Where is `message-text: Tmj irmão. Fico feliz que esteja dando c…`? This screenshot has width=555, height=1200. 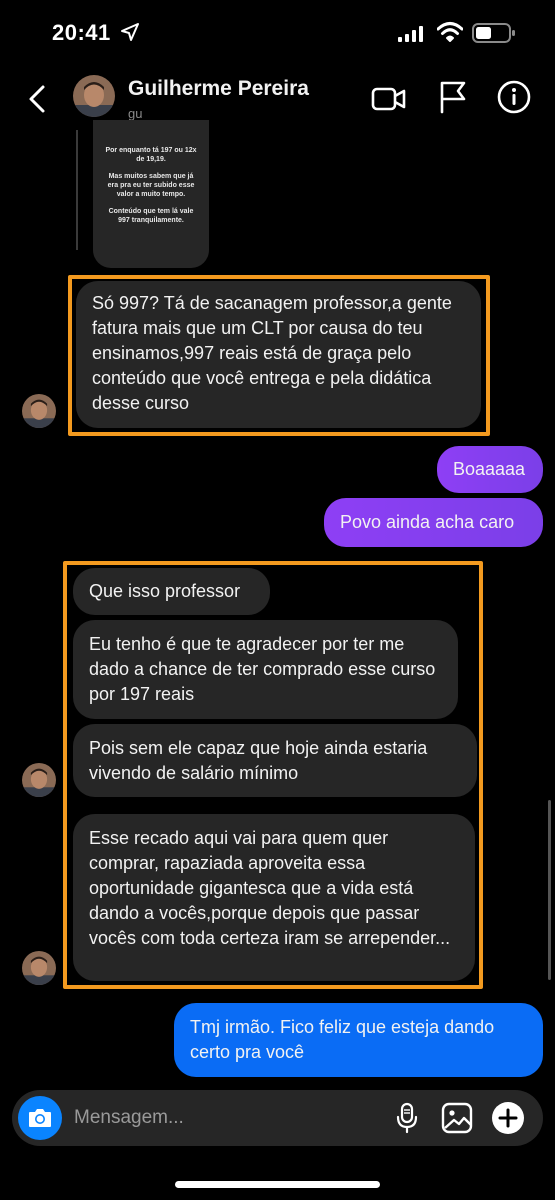 message-text: Tmj irmão. Fico feliz que esteja dando c… is located at coordinates (342, 1039).